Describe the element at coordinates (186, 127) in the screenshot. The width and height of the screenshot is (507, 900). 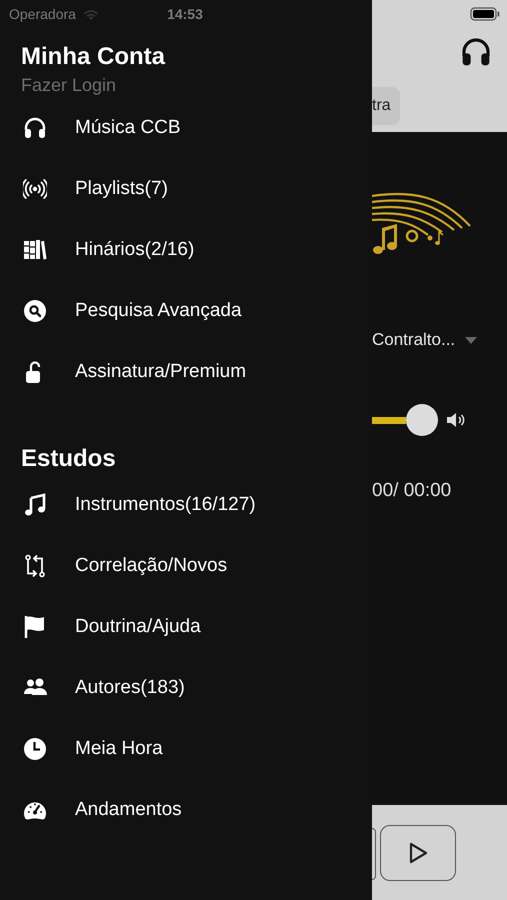
I see `menu-item: Música CCB` at that location.